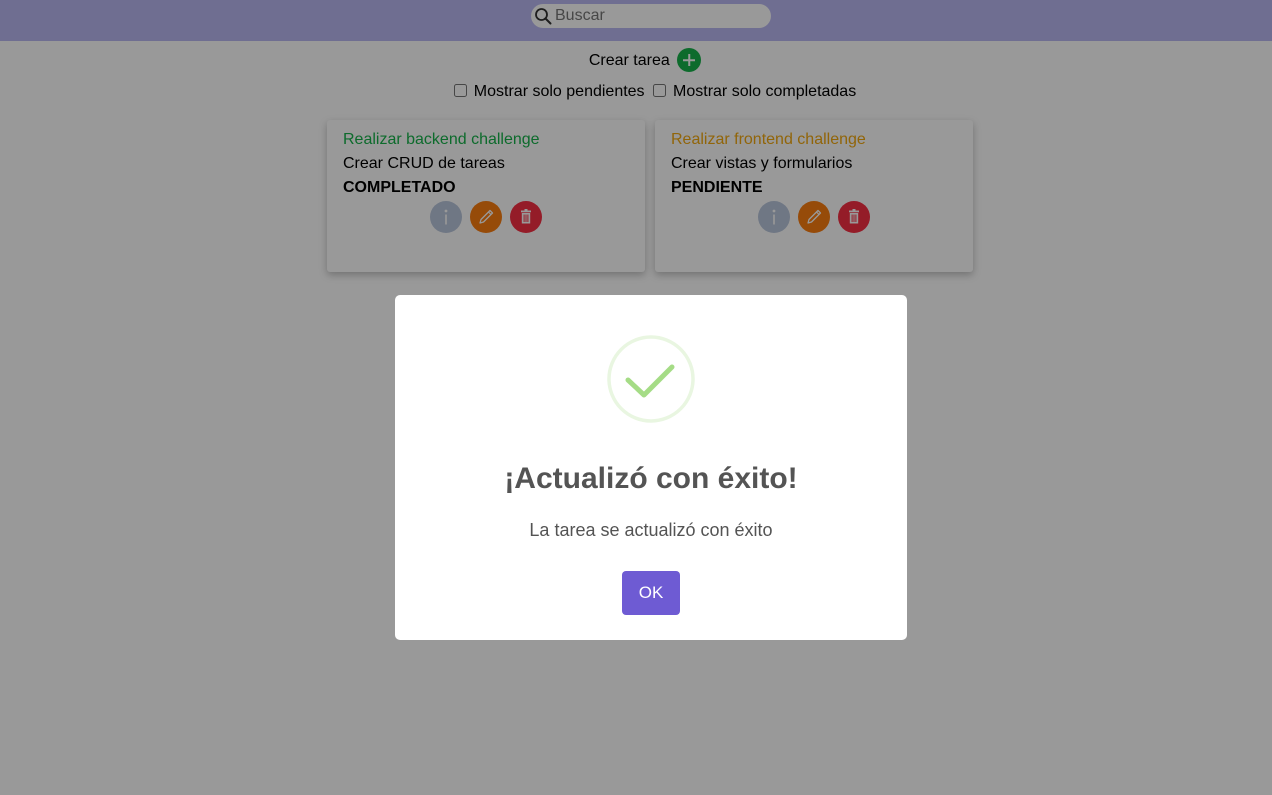  I want to click on dialog-message: La tarea se actualizó con éxito, so click(651, 530).